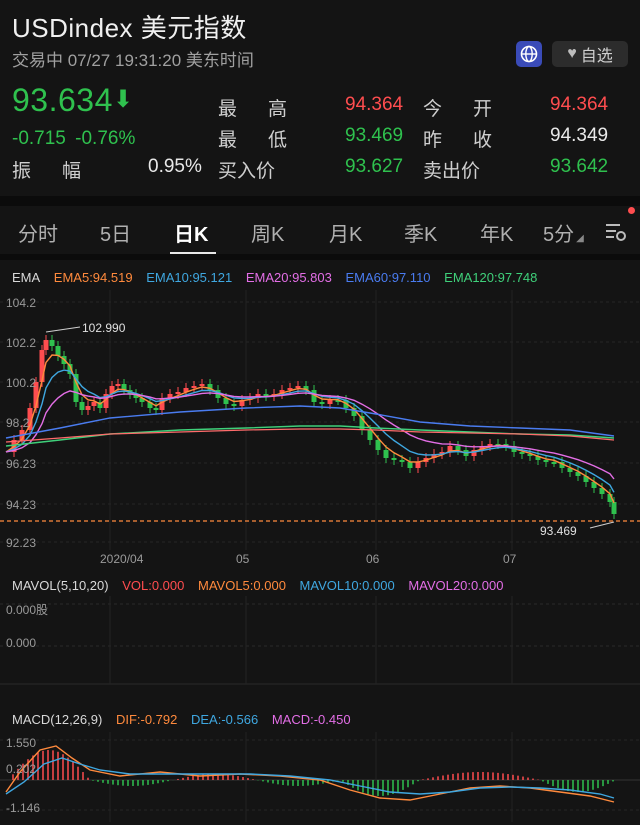  What do you see at coordinates (243, 559) in the screenshot?
I see `date-axis-label: 05` at bounding box center [243, 559].